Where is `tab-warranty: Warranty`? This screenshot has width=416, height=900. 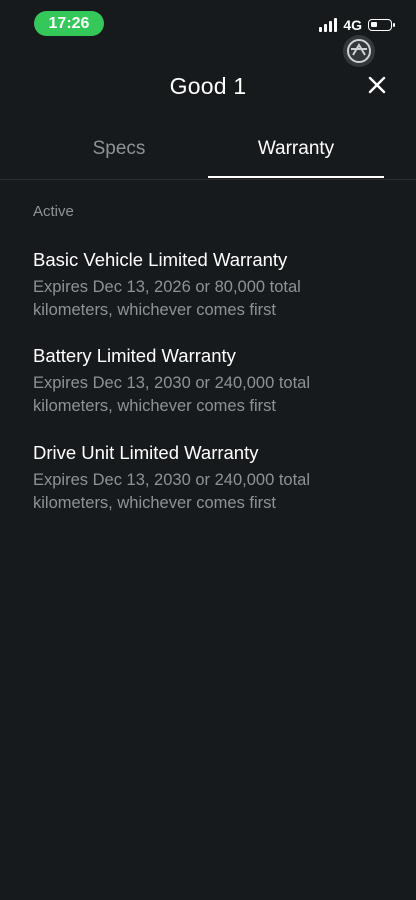
tab-warranty: Warranty is located at coordinates (296, 151).